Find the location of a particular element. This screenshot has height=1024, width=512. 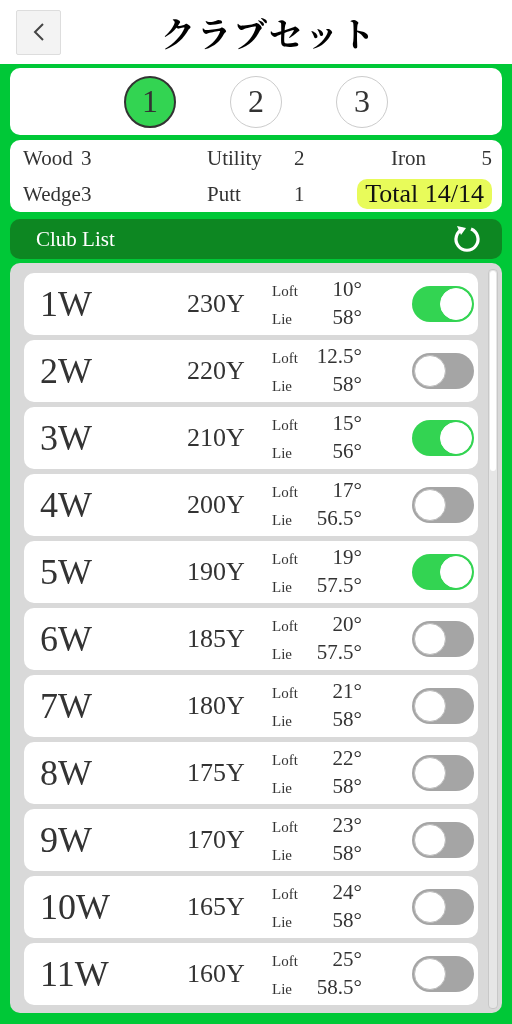

spec-value: 58.5° is located at coordinates (339, 987).